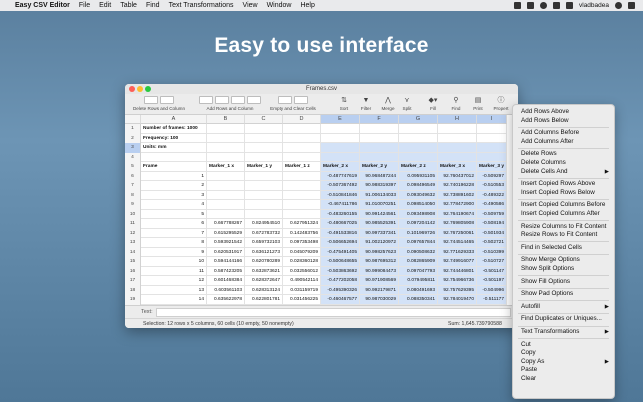 This screenshot has height=402, width=643. I want to click on table-cell: 13, so click(174, 290).